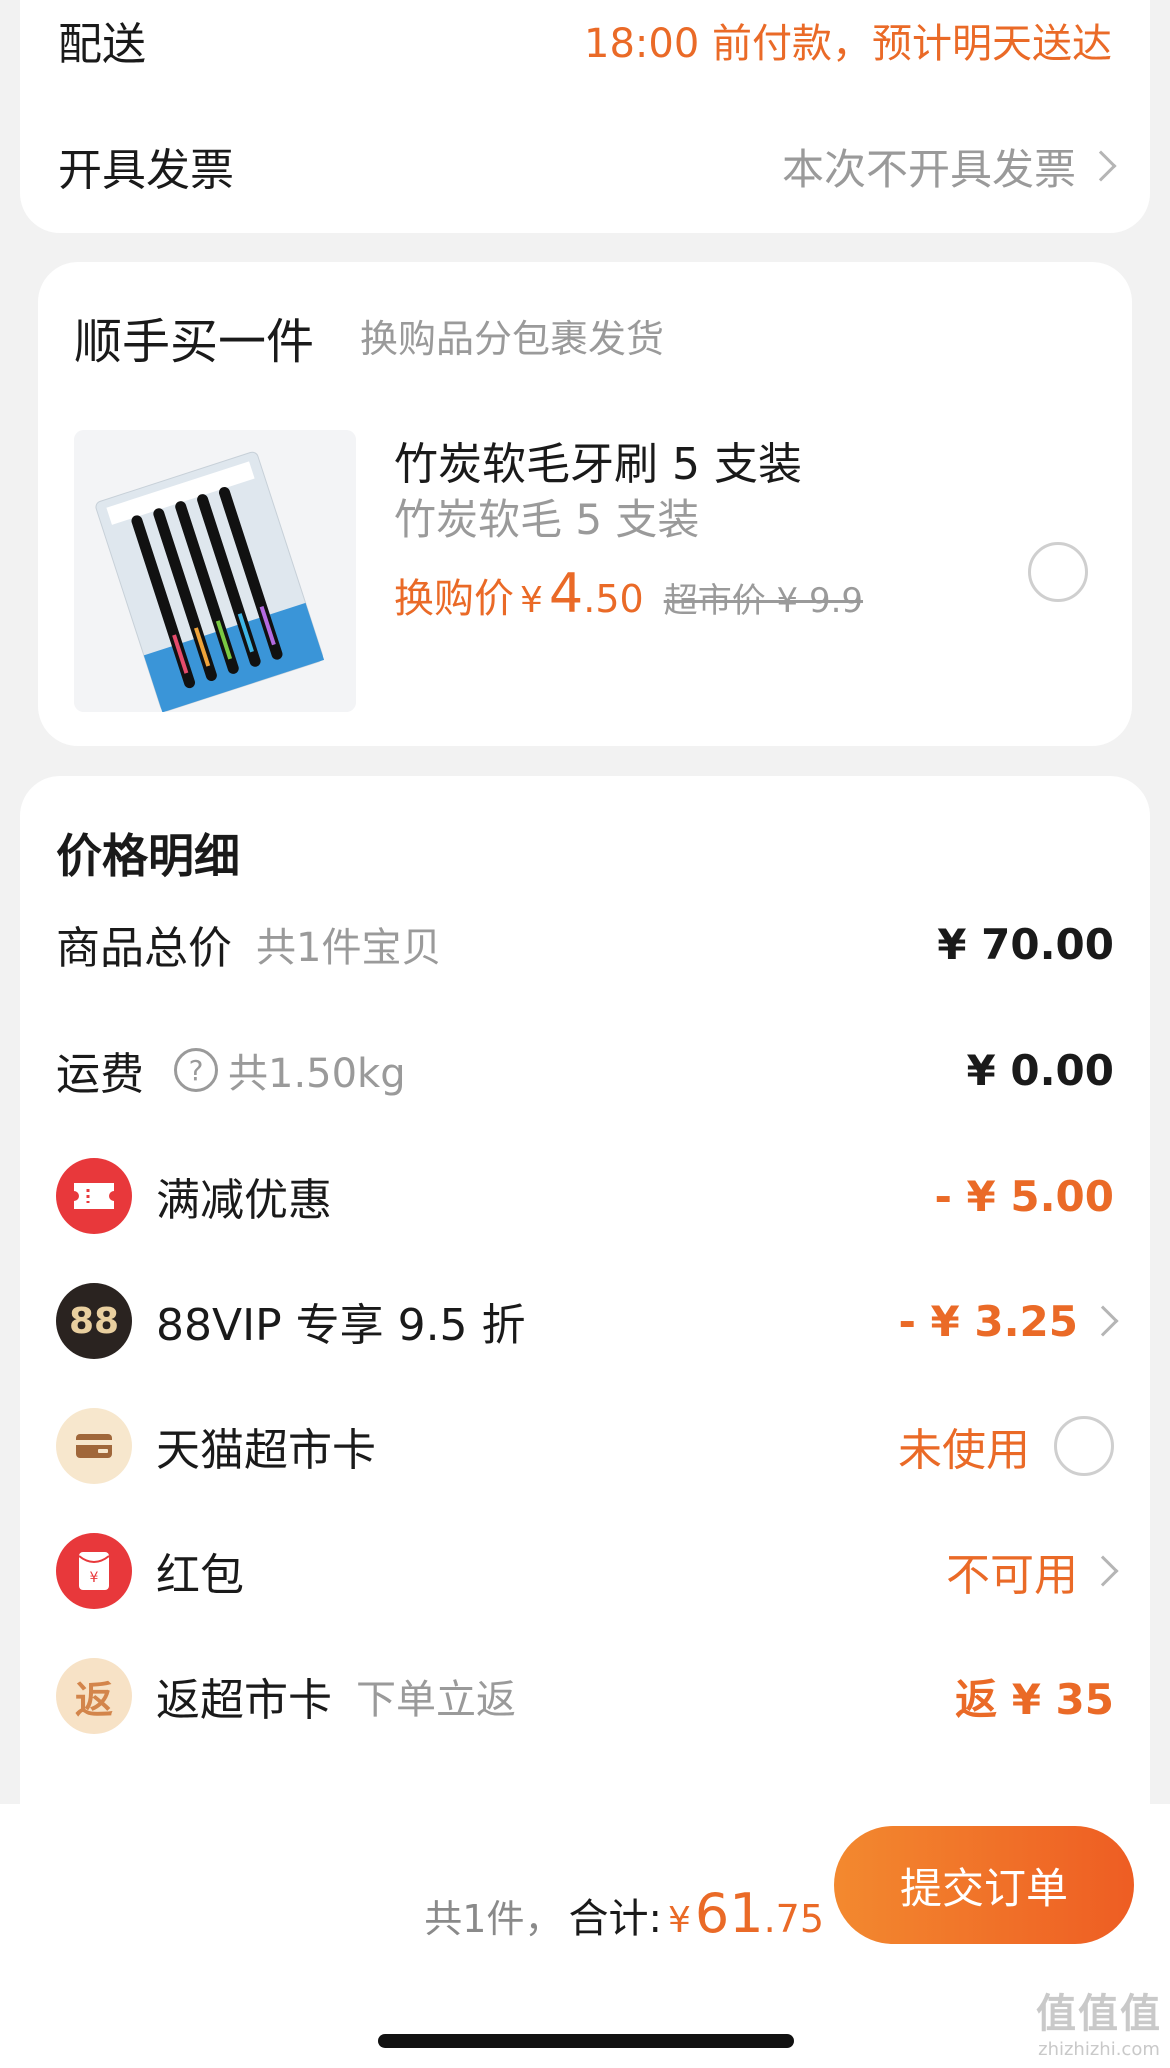 The image size is (1170, 2068). What do you see at coordinates (729, 1913) in the screenshot?
I see `total-integer: 61` at bounding box center [729, 1913].